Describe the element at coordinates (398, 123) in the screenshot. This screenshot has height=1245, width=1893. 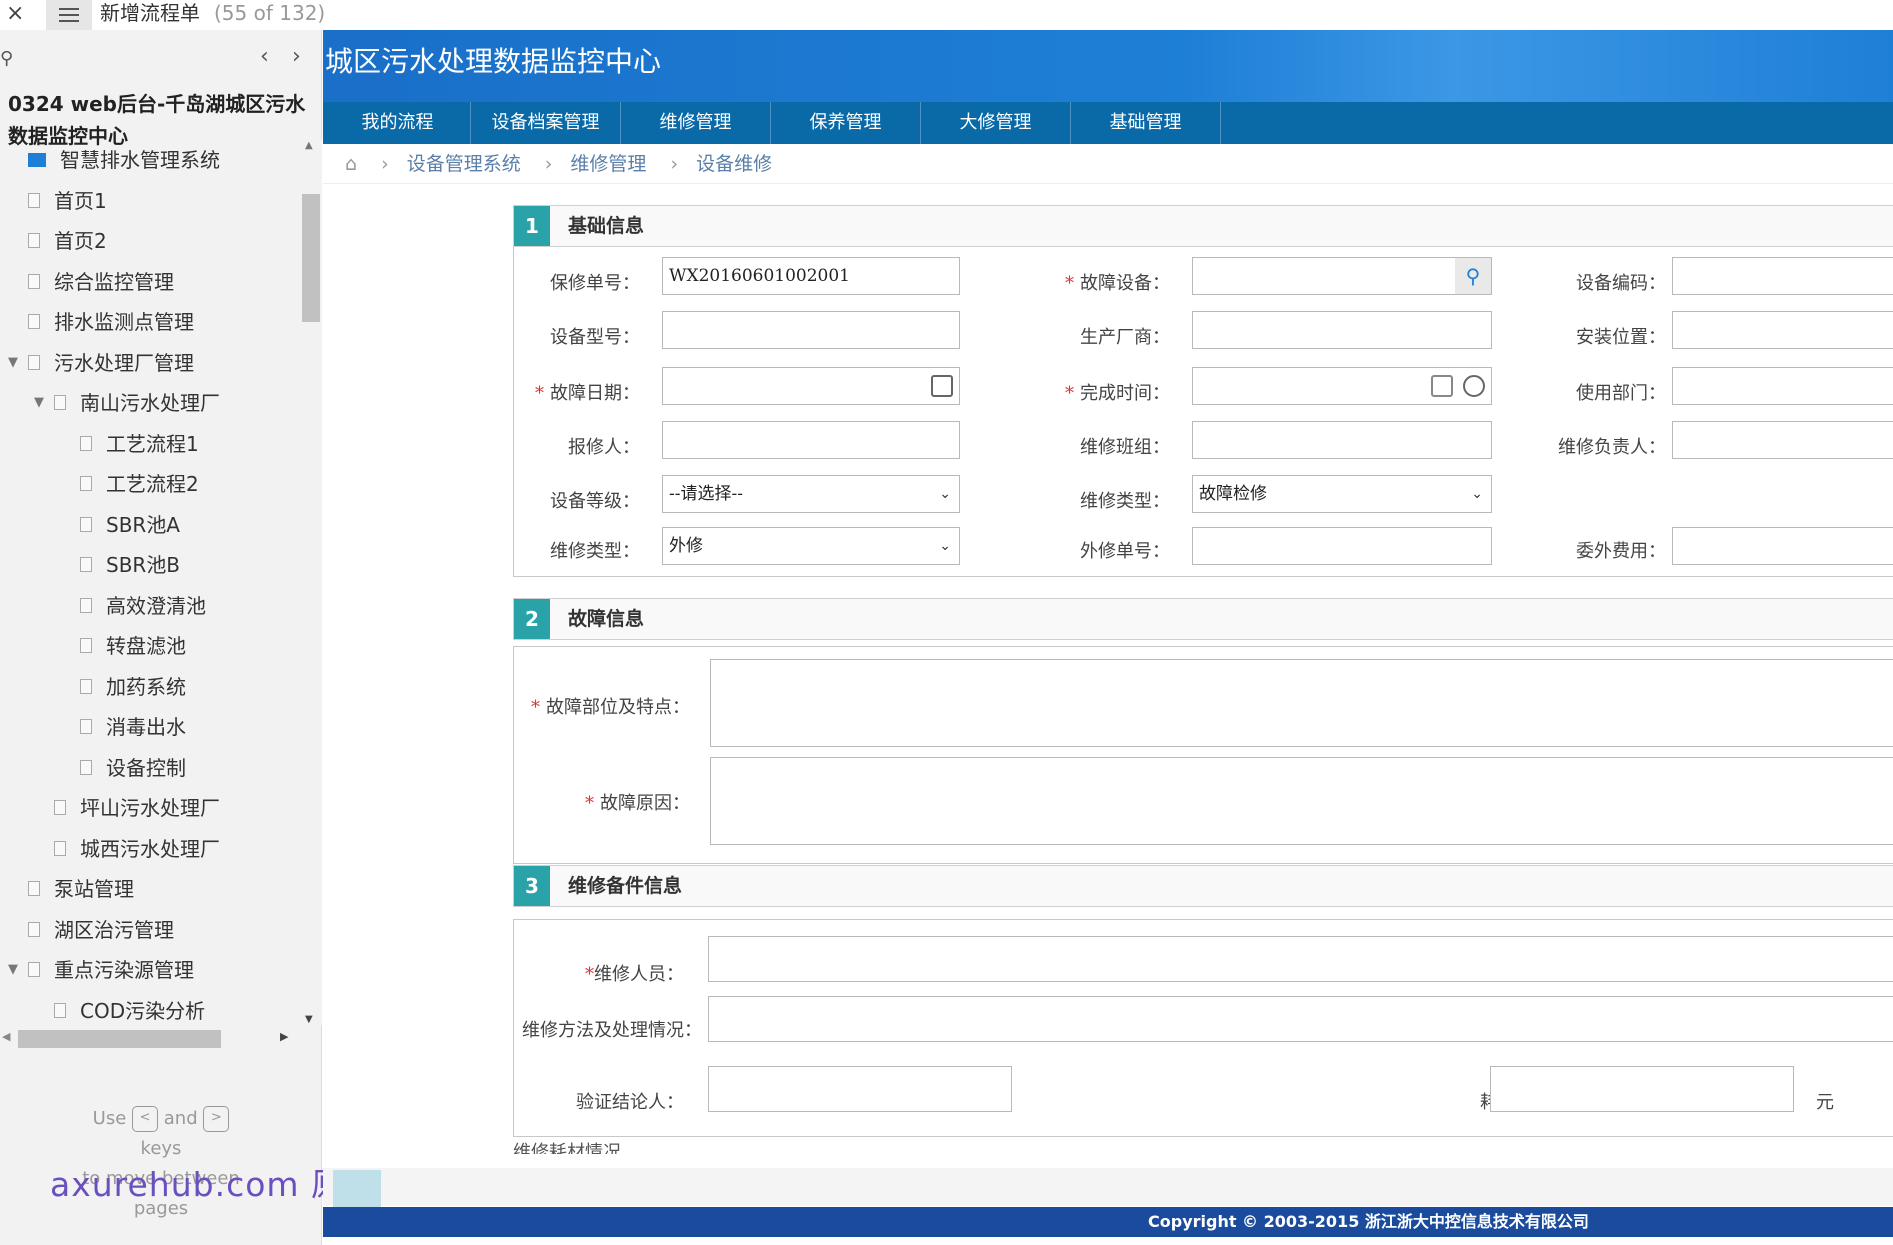
I see `nav-item: 我的流程` at that location.